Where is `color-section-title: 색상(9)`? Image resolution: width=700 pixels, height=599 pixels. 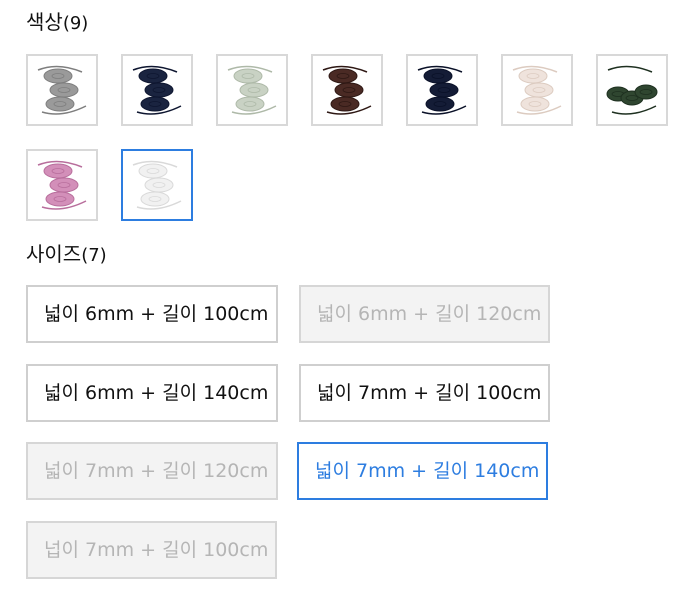
color-section-title: 색상(9) is located at coordinates (57, 23).